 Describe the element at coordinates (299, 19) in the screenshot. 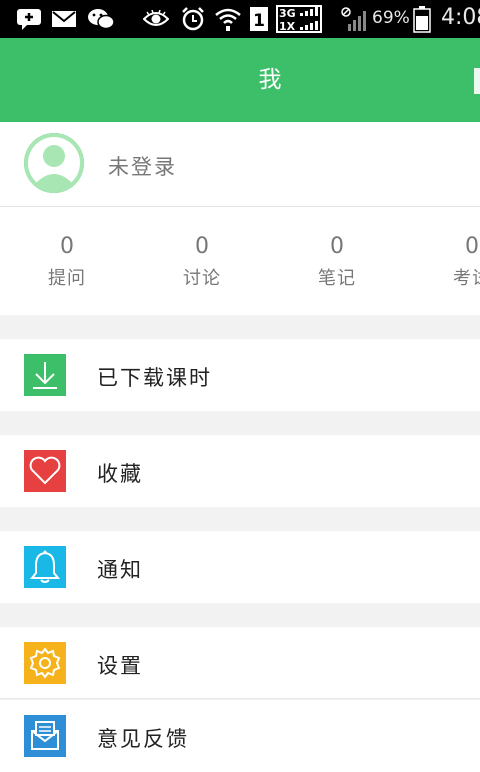

I see `network-icon: 3G 1X` at that location.